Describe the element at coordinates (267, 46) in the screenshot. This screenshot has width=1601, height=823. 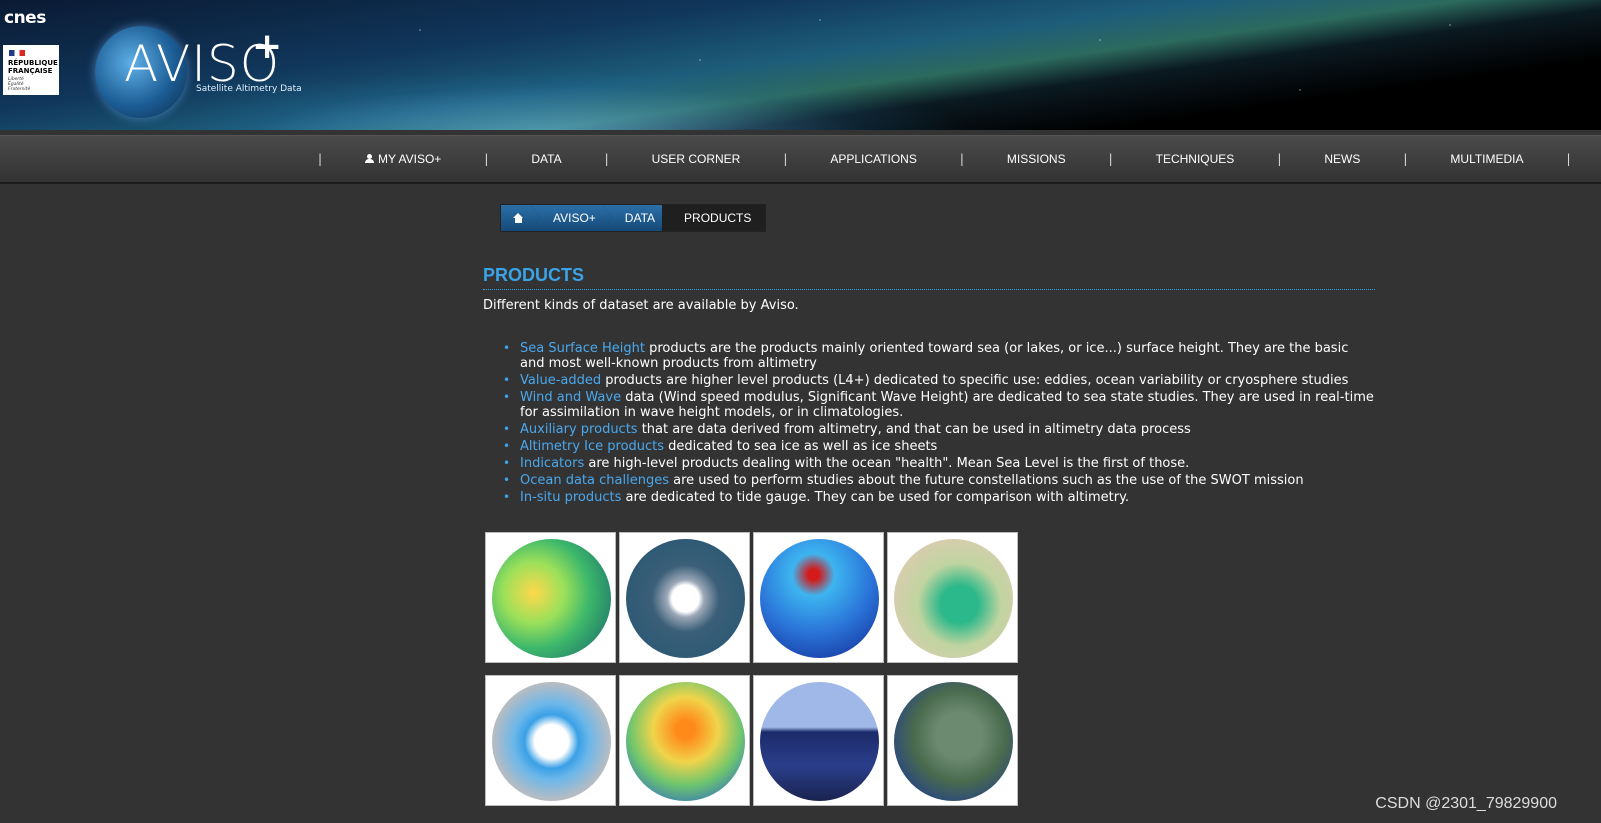
I see `aviso-logo-plus: +` at that location.